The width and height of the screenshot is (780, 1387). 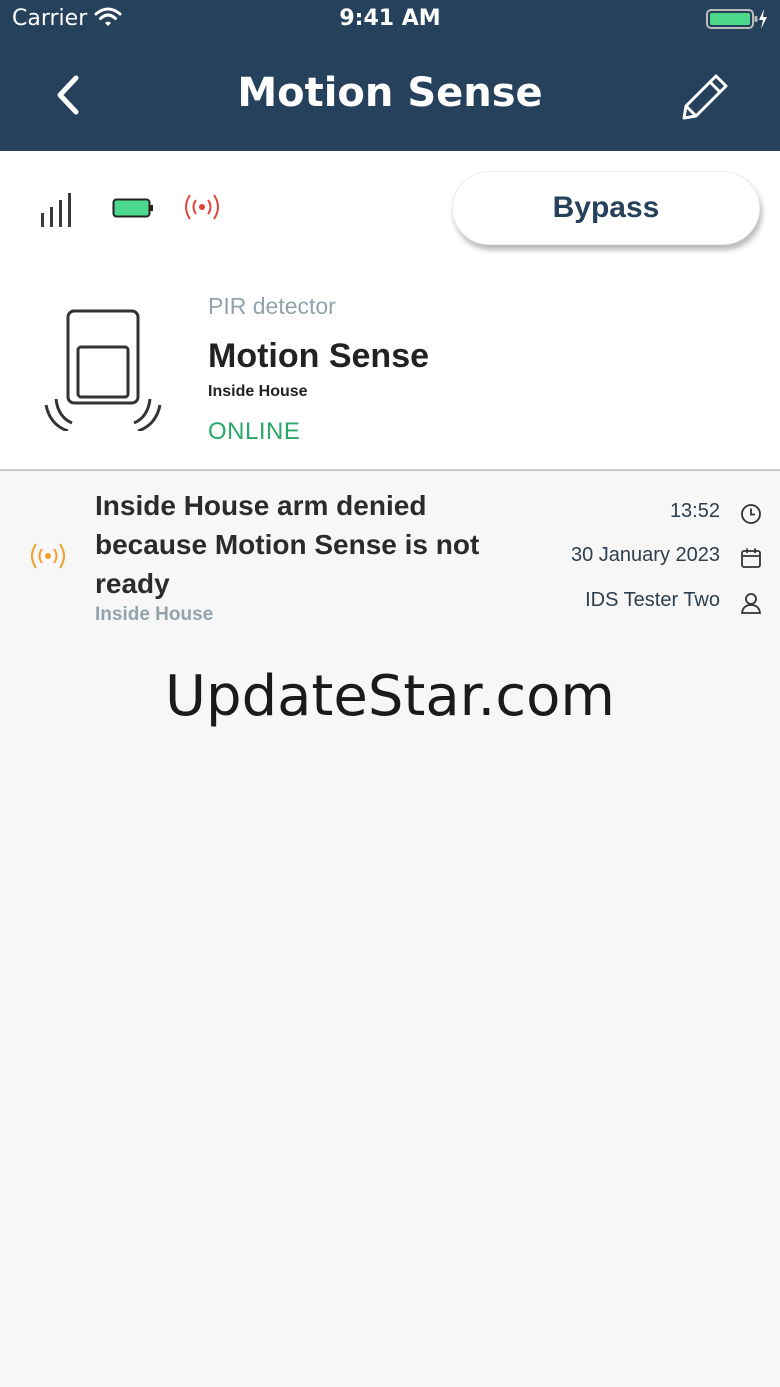 What do you see at coordinates (606, 208) in the screenshot?
I see `bypass-button: Bypass` at bounding box center [606, 208].